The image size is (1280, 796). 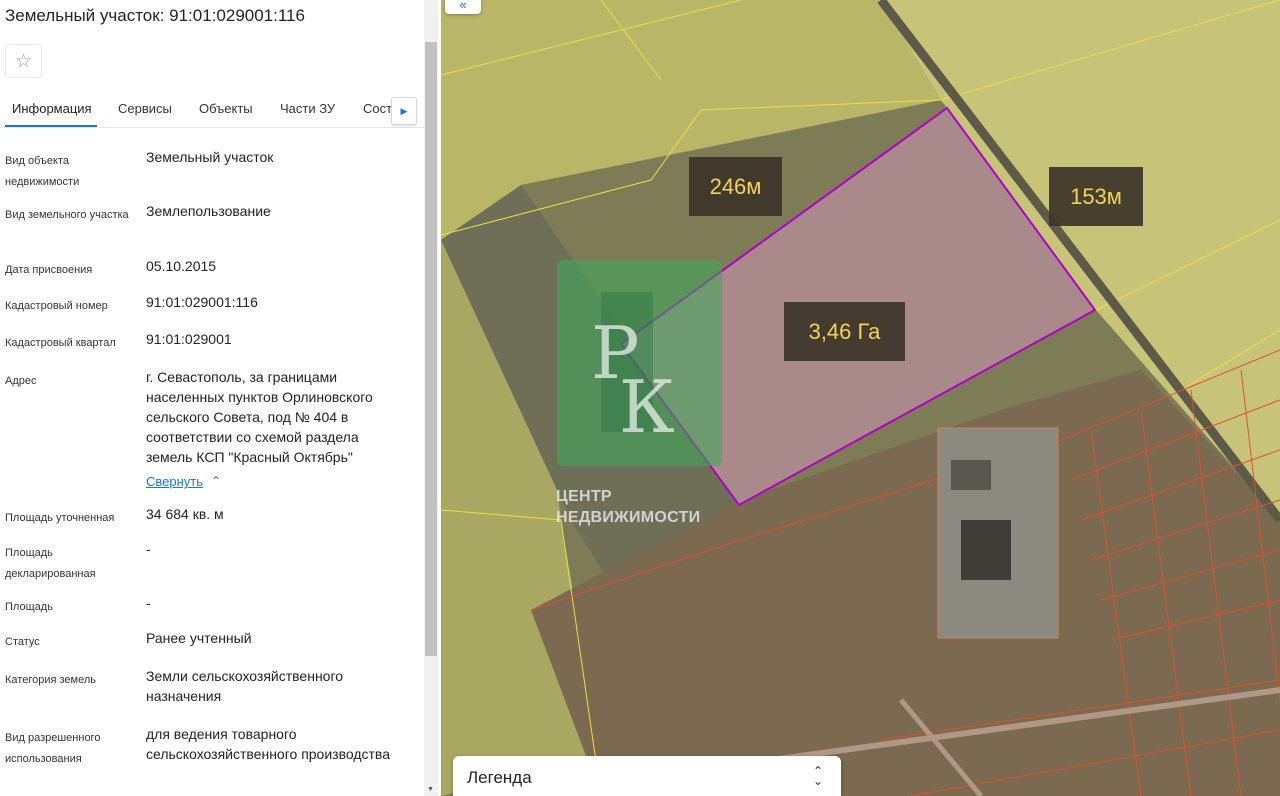 I want to click on tab-information: Информация, so click(x=52, y=108).